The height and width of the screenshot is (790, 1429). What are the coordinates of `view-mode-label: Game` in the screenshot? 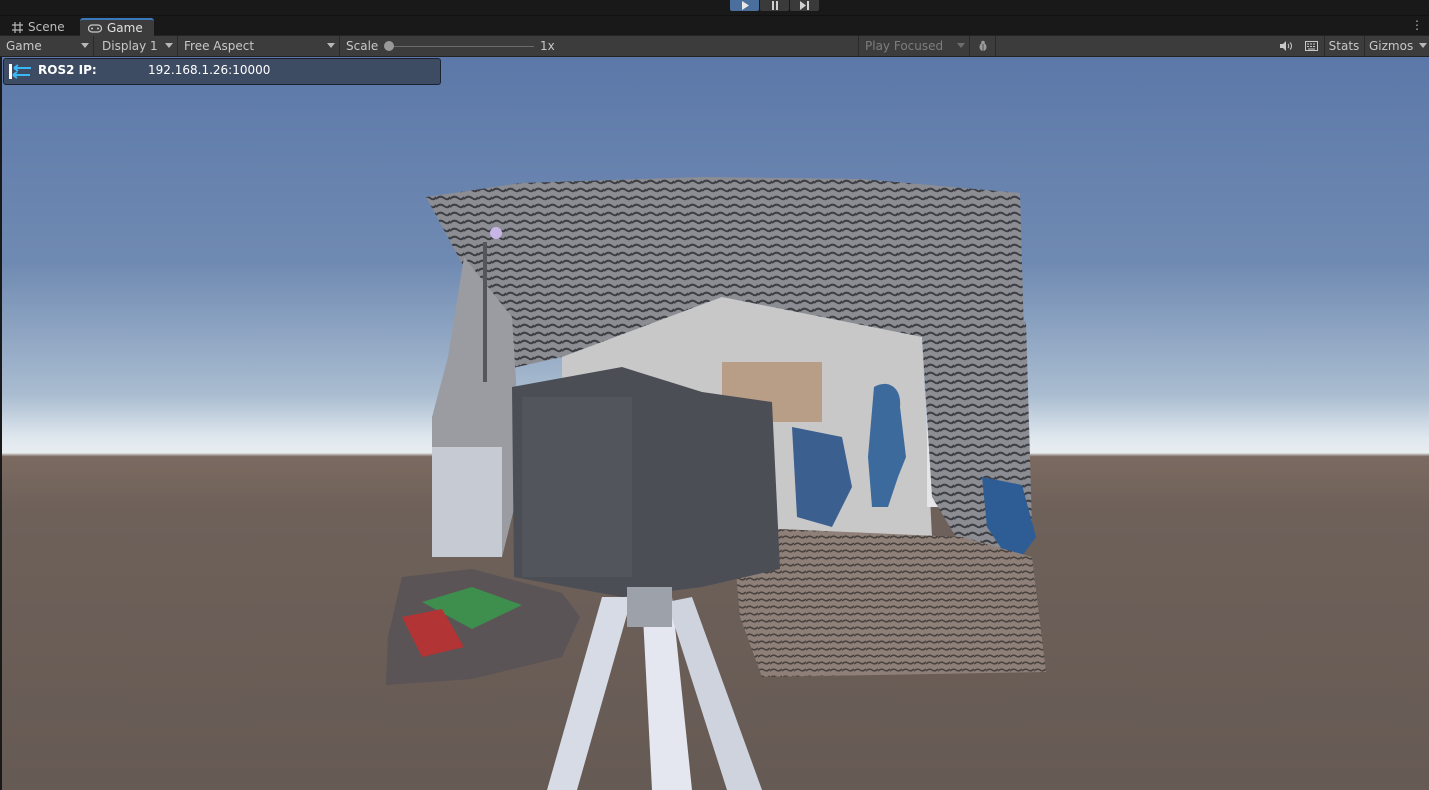 It's located at (24, 46).